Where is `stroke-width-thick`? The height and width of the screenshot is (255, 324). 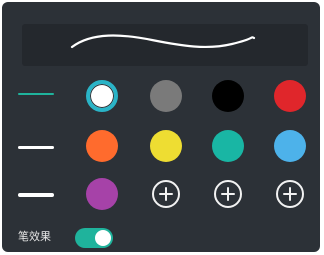
stroke-width-thick is located at coordinates (37, 196).